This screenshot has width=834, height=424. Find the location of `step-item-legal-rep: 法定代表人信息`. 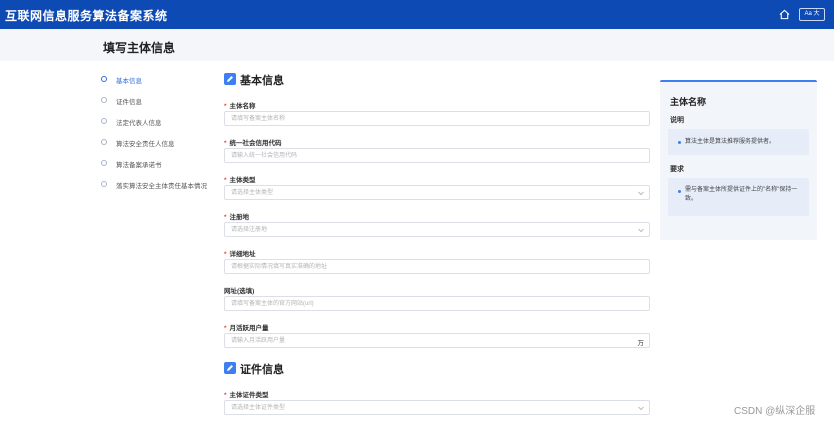

step-item-legal-rep: 法定代表人信息 is located at coordinates (171, 121).